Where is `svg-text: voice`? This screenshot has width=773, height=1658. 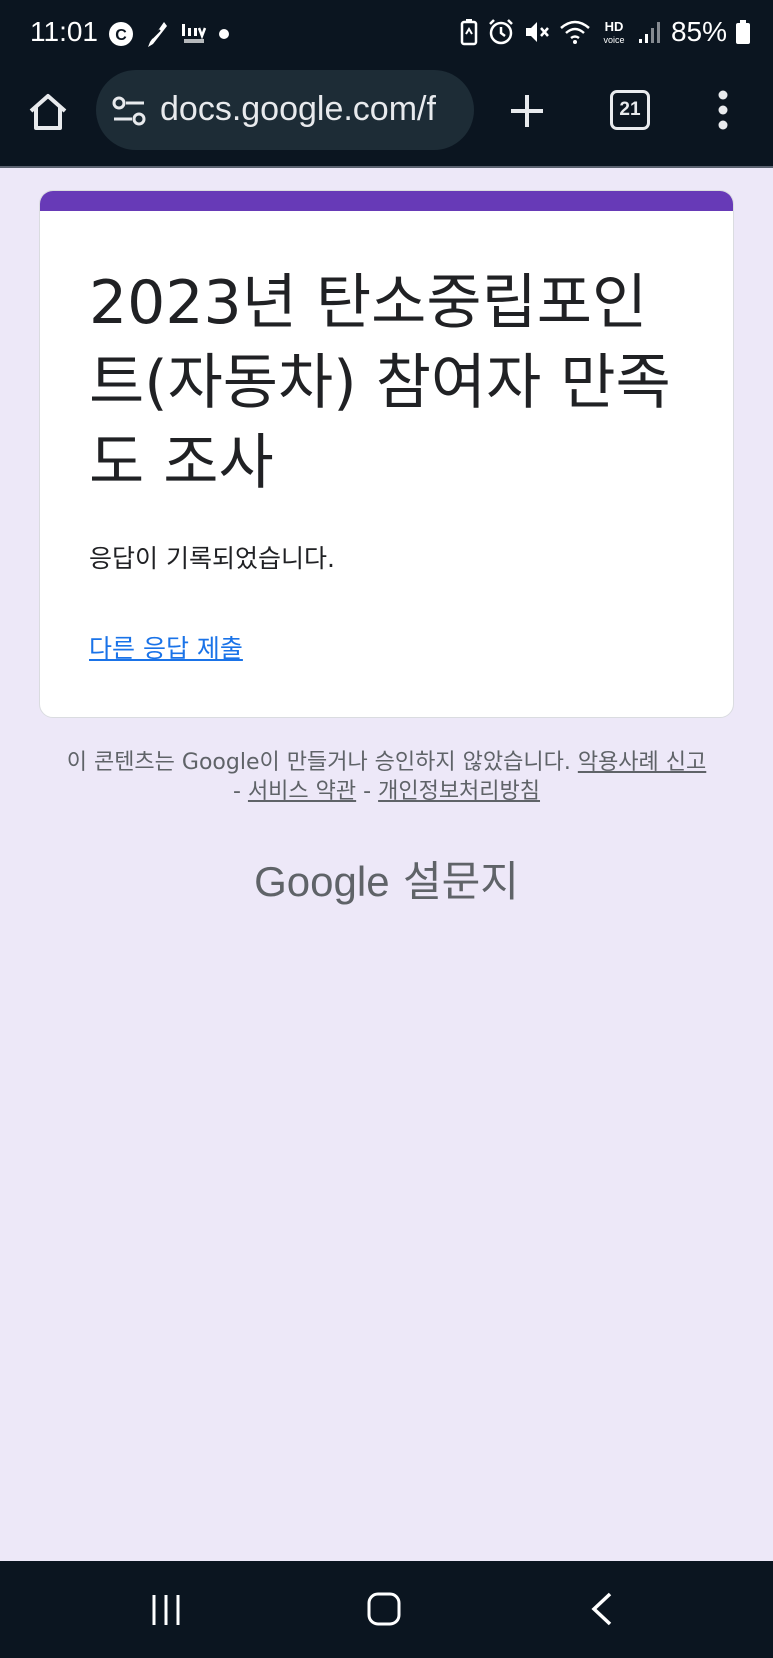
svg-text: voice is located at coordinates (613, 40).